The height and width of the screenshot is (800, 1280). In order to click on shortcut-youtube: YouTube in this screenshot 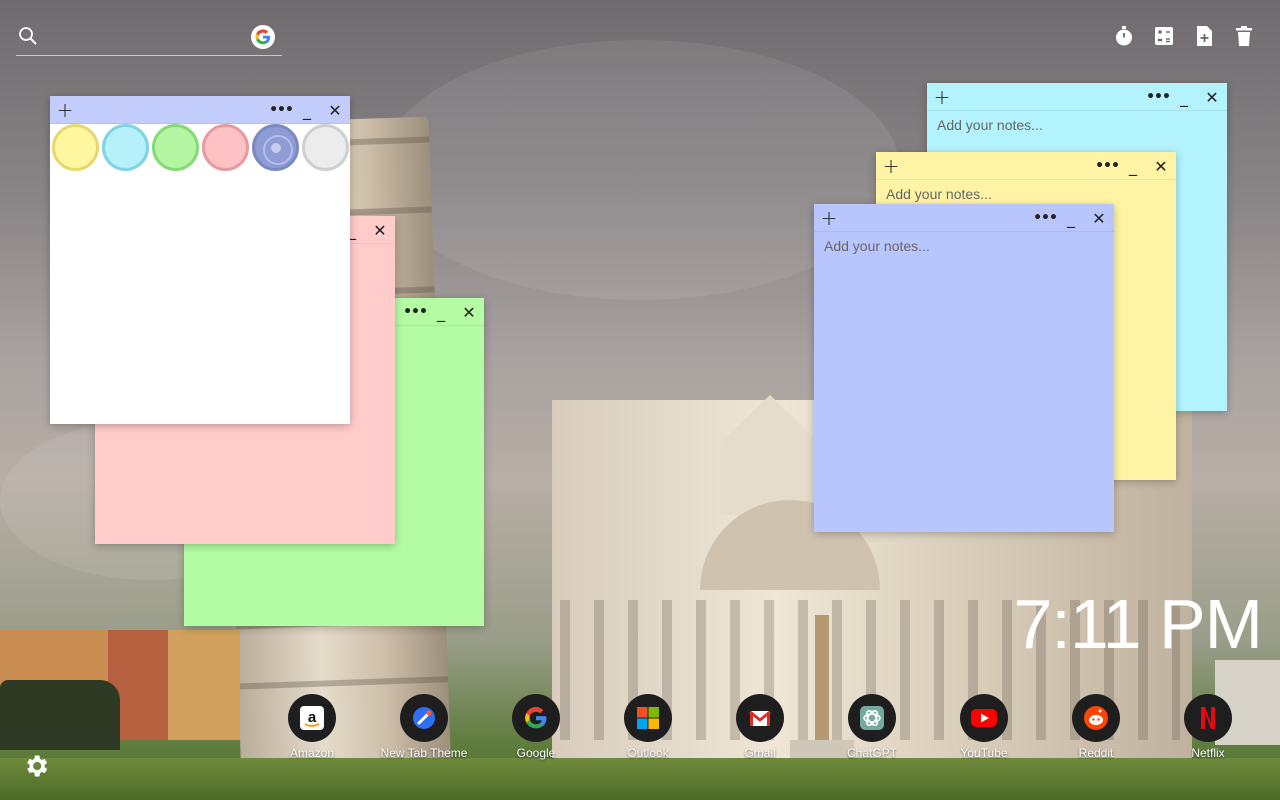, I will do `click(984, 727)`.